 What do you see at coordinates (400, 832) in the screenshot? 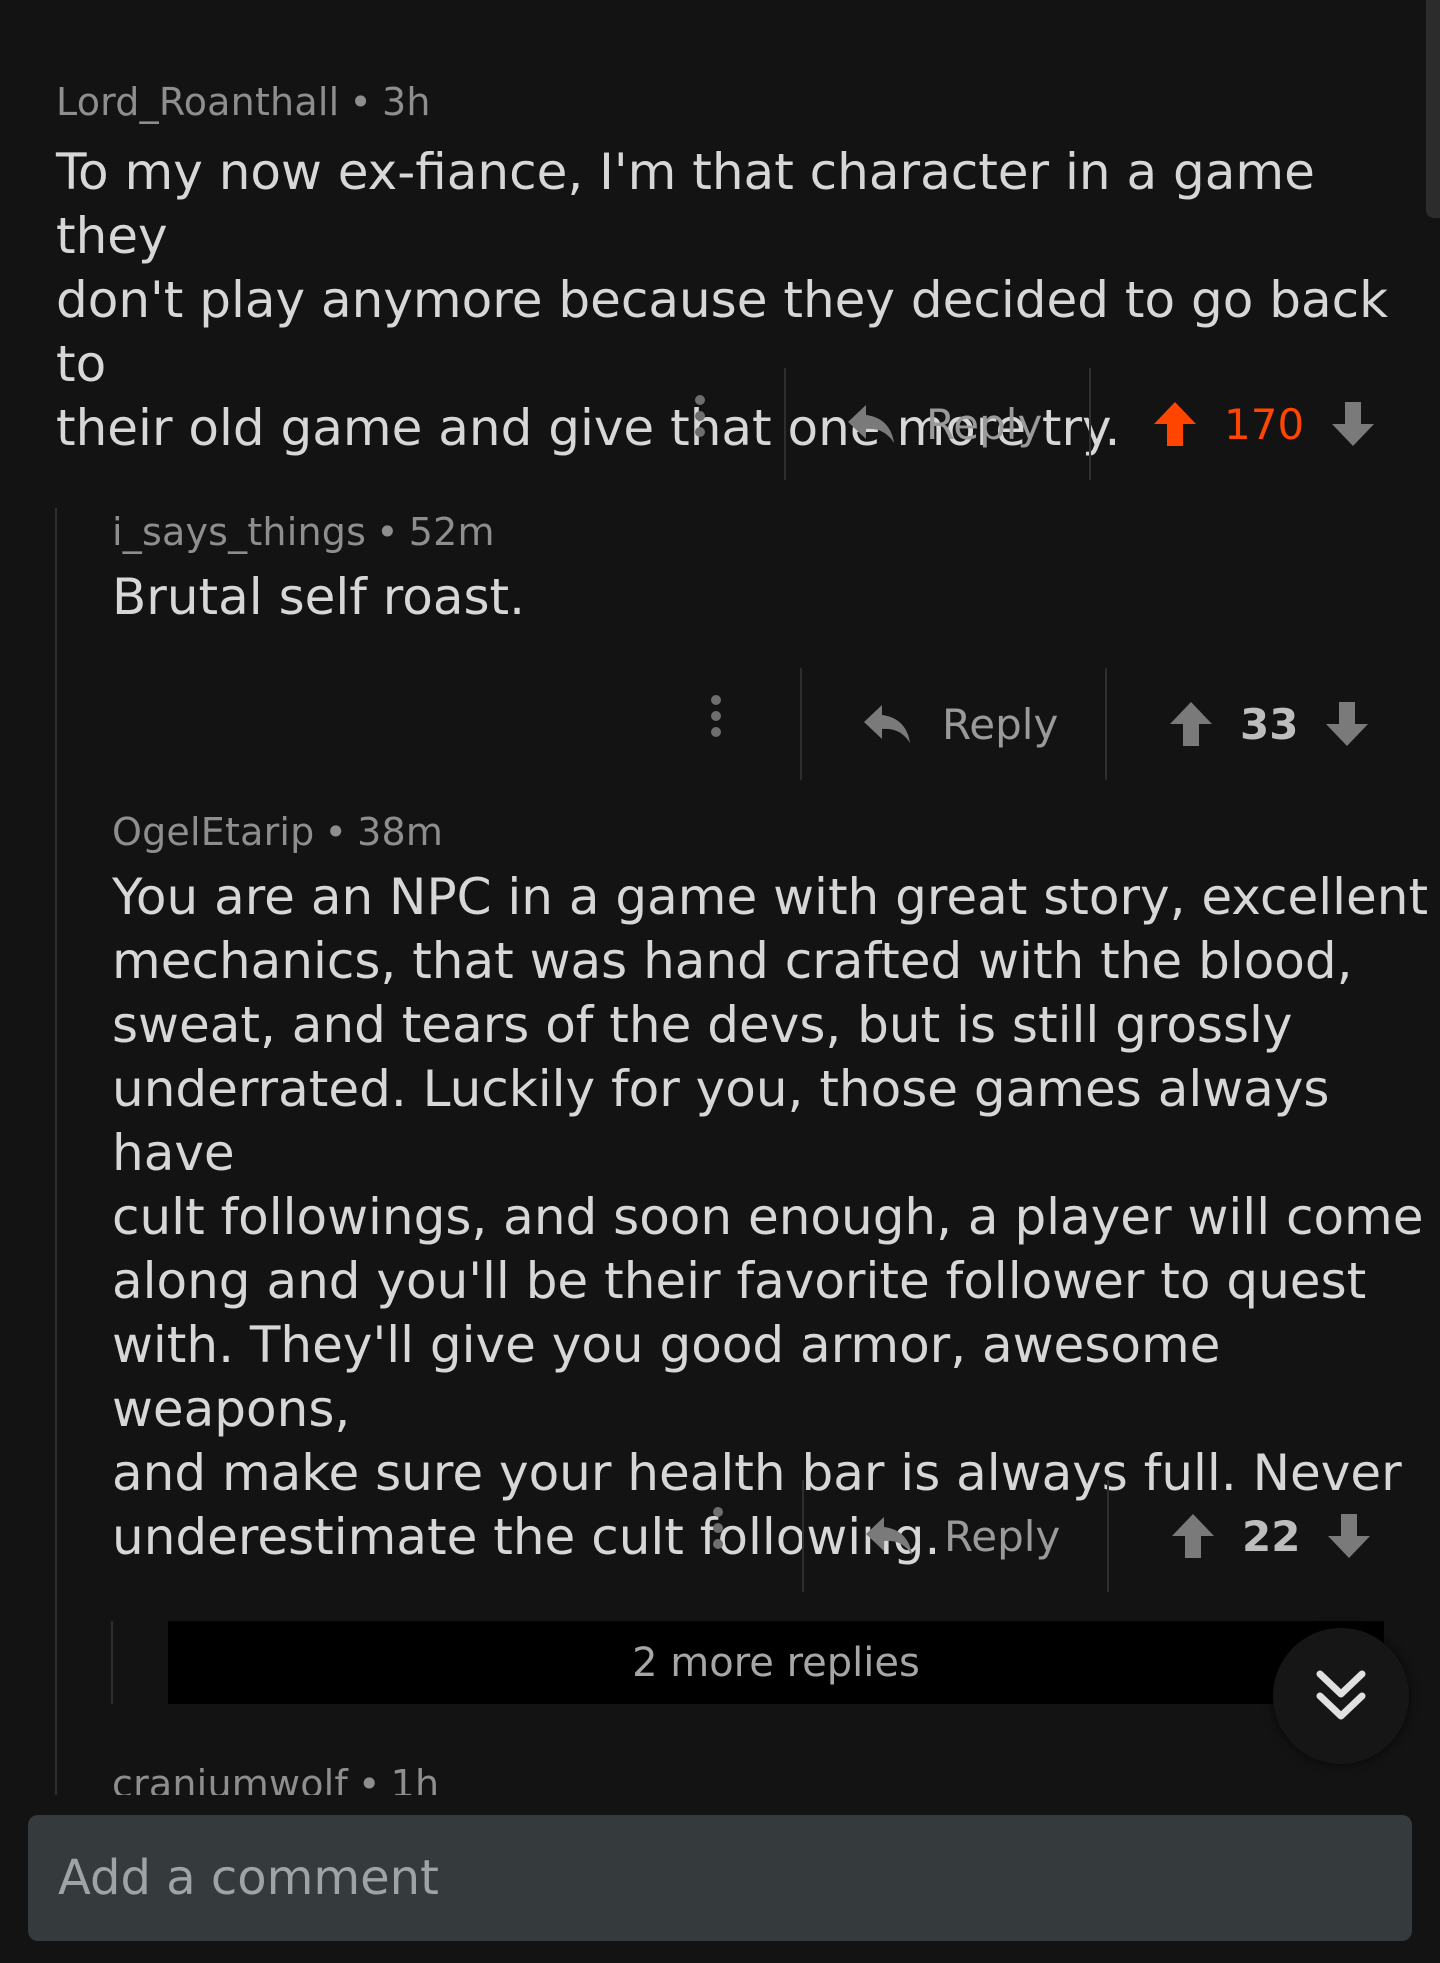
I see `comment-time: 38m` at bounding box center [400, 832].